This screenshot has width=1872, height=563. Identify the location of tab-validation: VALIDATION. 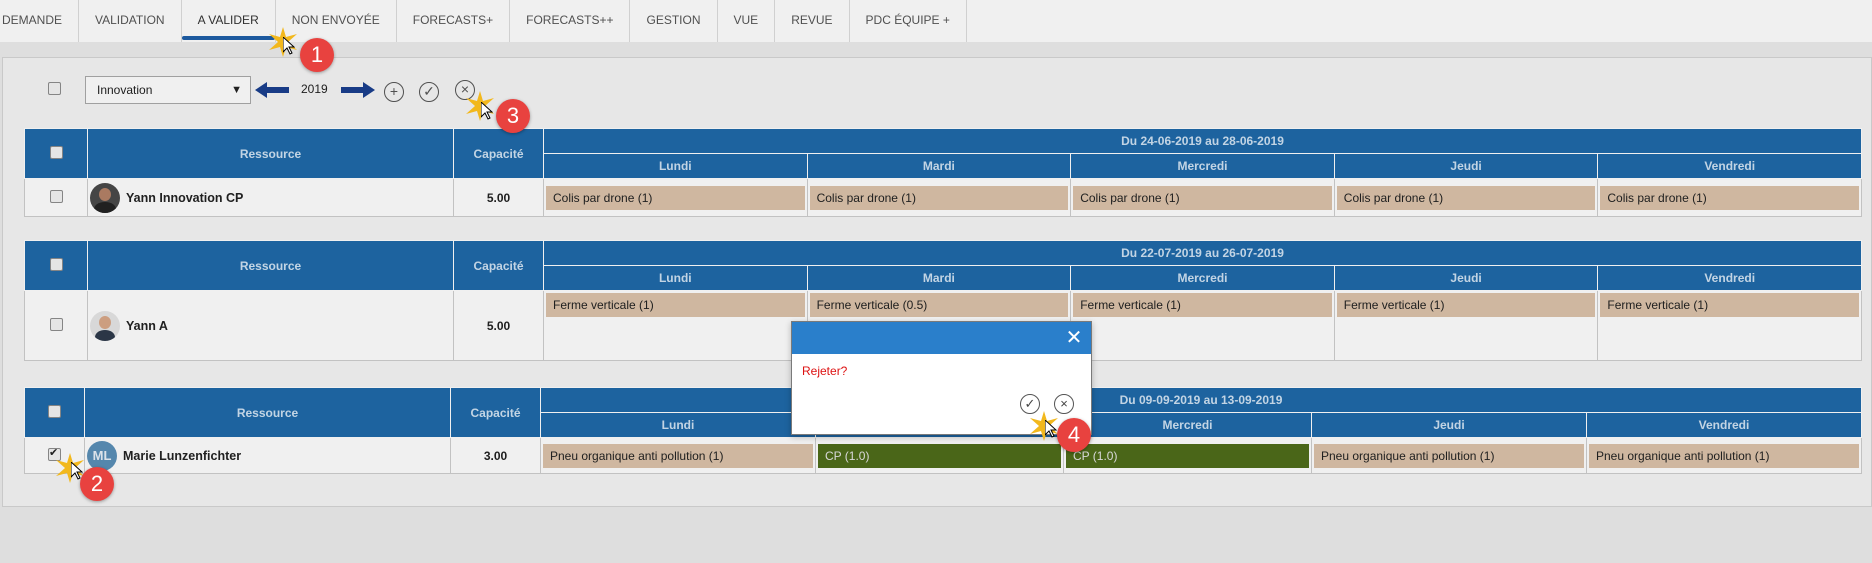
(130, 21).